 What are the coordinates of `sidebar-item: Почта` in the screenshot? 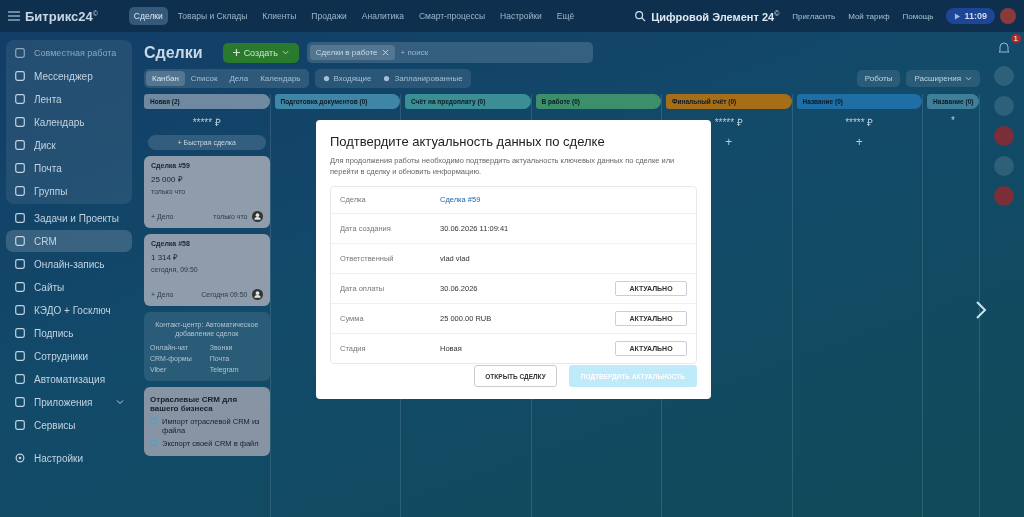 It's located at (69, 168).